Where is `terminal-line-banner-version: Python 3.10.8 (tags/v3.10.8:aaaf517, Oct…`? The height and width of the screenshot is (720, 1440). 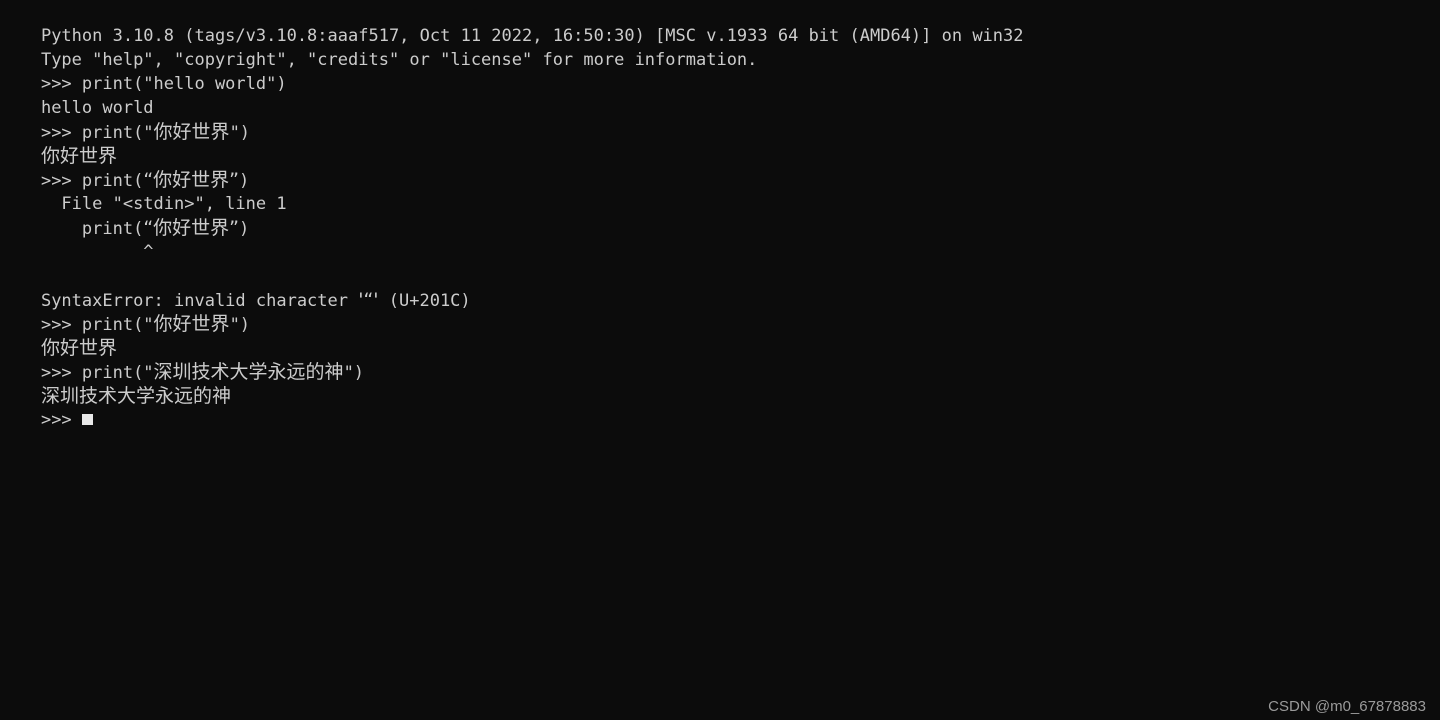
terminal-line-banner-version: Python 3.10.8 (tags/v3.10.8:aaaf517, Oct… is located at coordinates (720, 23).